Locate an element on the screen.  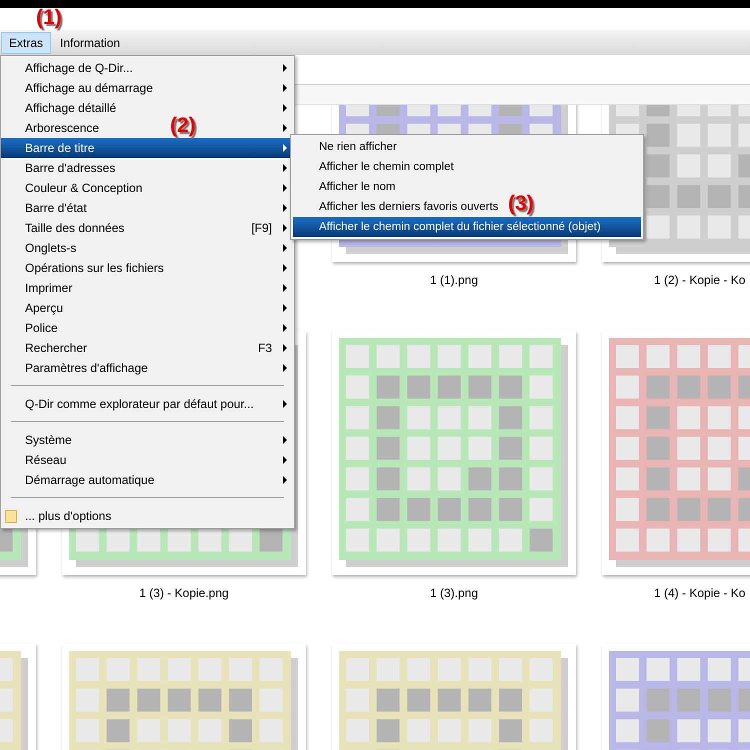
step-number-label: (1) is located at coordinates (49, 18).